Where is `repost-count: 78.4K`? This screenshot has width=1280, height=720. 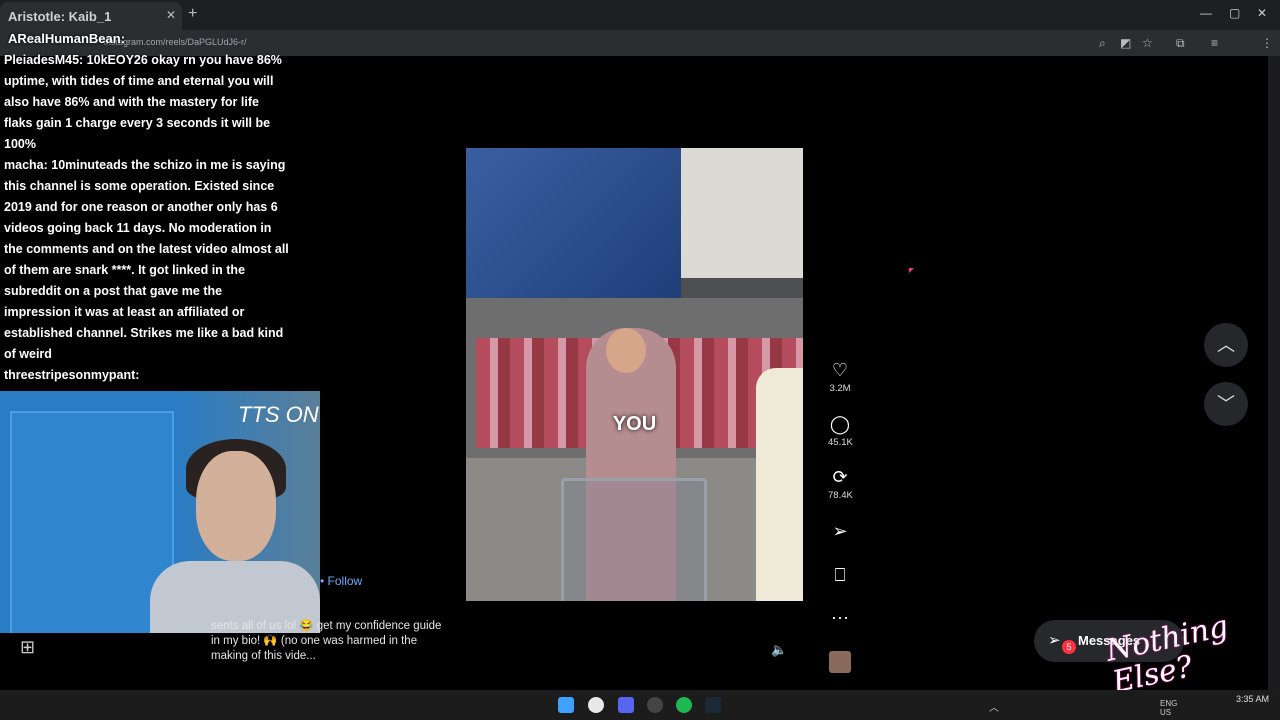
repost-count: 78.4K is located at coordinates (840, 495).